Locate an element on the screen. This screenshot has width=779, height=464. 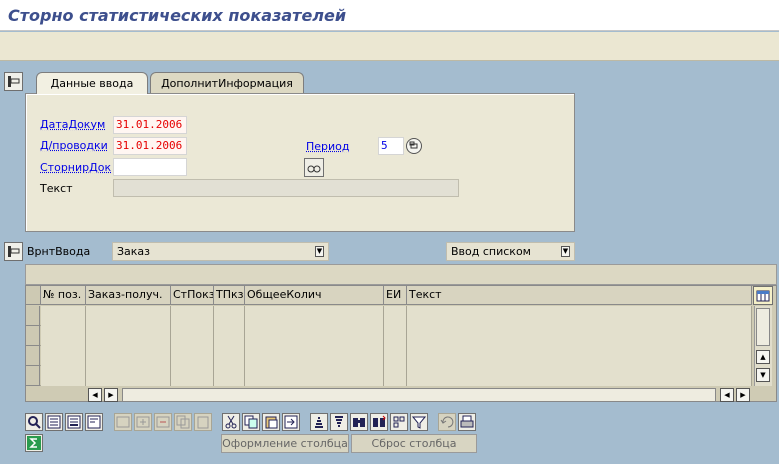
magnifier-icon is located at coordinates (34, 422).